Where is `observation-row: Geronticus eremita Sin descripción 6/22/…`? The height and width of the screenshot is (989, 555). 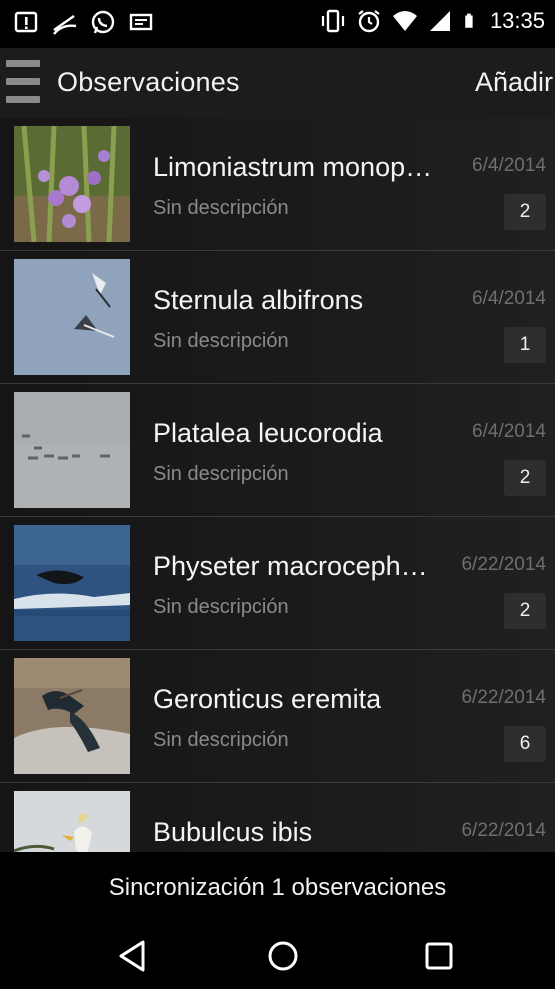 observation-row: Geronticus eremita Sin descripción 6/22/… is located at coordinates (277, 716).